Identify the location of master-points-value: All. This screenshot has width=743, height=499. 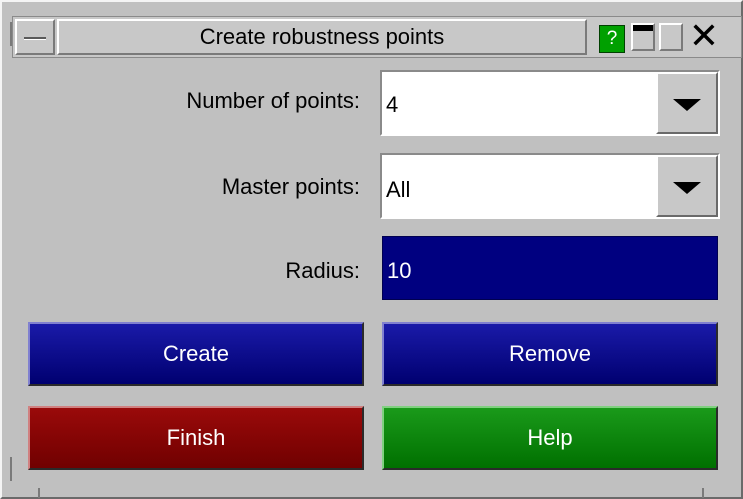
(398, 189).